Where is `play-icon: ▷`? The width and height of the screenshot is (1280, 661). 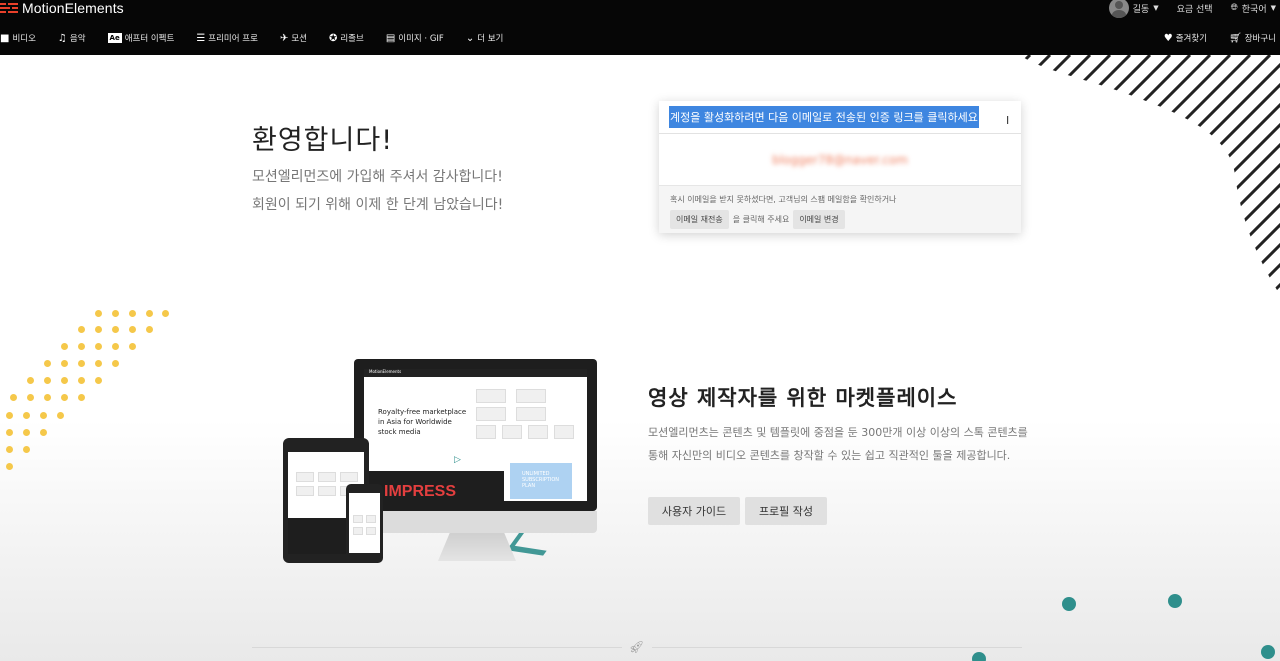 play-icon: ▷ is located at coordinates (457, 460).